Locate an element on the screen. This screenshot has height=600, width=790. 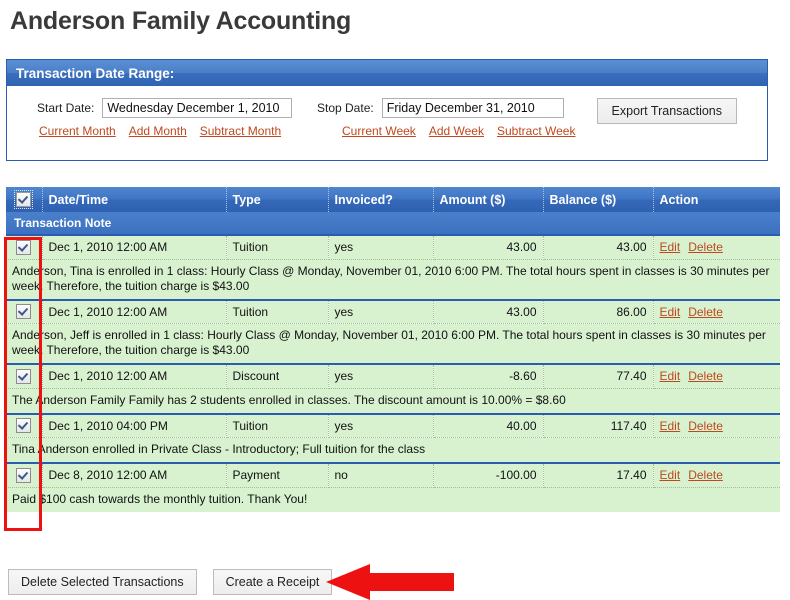
cell-balance: 77.40 is located at coordinates (598, 376).